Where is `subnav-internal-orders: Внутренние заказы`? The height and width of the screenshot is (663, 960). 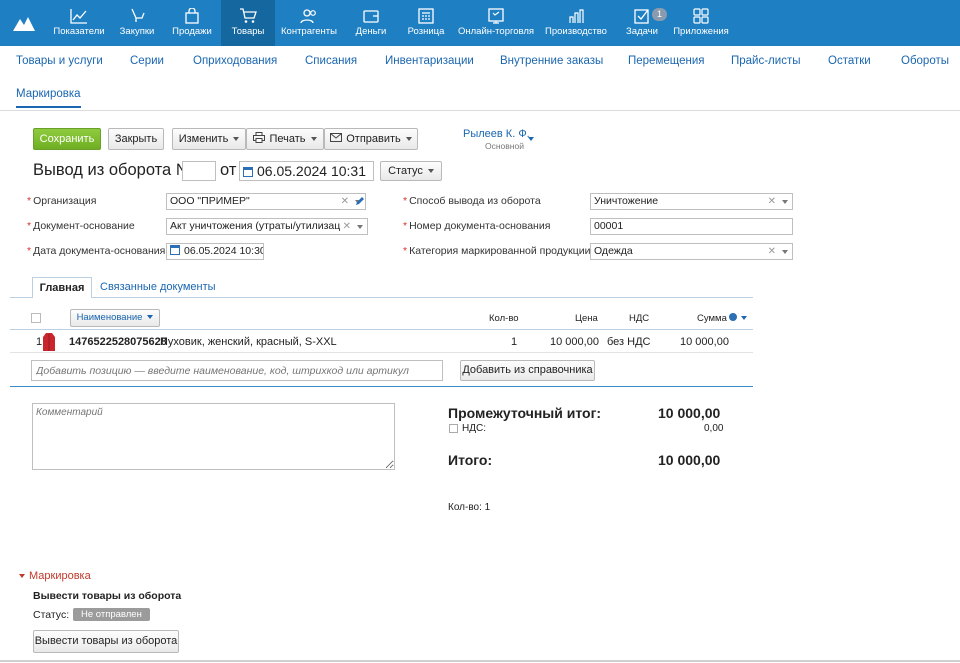 subnav-internal-orders: Внутренние заказы is located at coordinates (551, 61).